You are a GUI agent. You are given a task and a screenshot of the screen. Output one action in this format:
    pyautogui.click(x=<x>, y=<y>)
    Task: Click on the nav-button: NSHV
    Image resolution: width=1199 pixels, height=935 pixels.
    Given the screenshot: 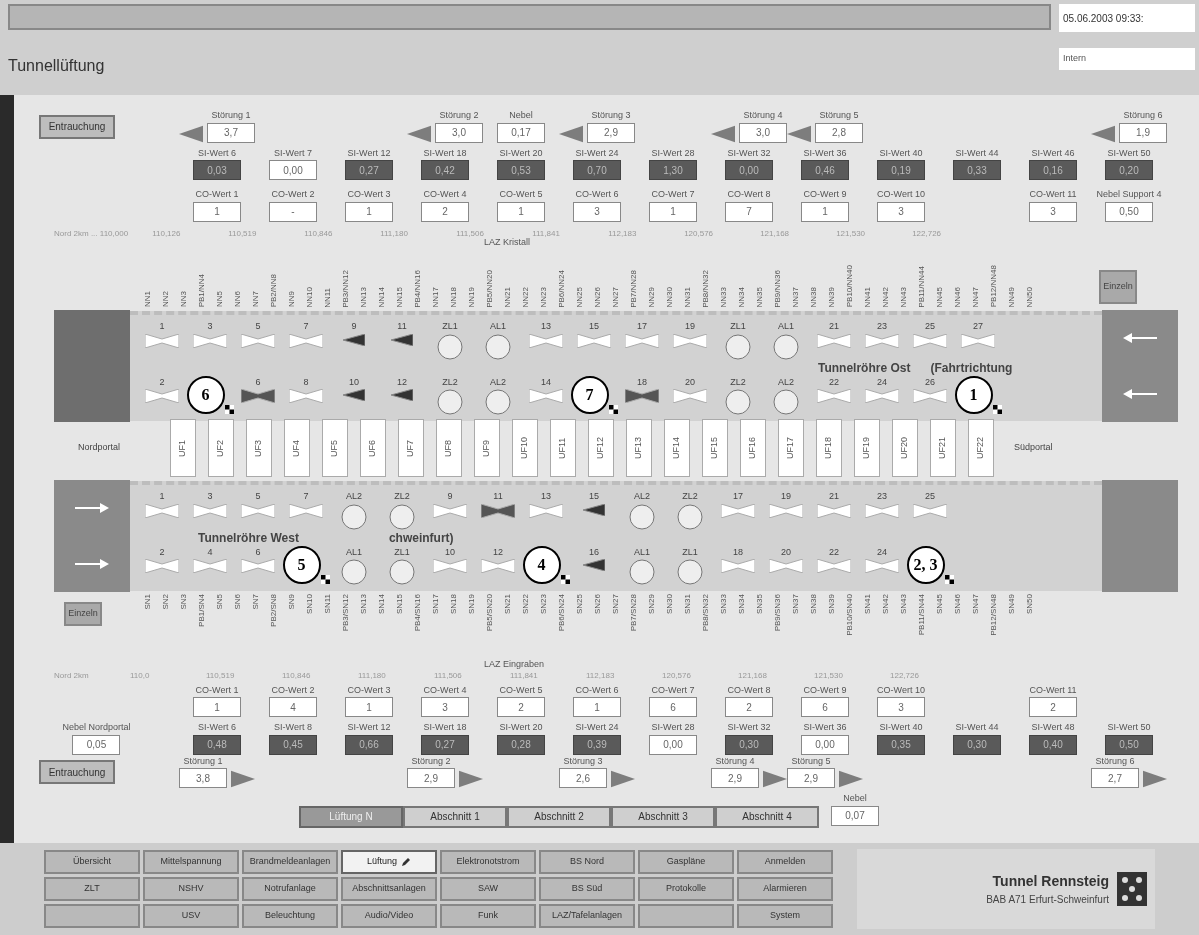 What is the action you would take?
    pyautogui.click(x=191, y=889)
    